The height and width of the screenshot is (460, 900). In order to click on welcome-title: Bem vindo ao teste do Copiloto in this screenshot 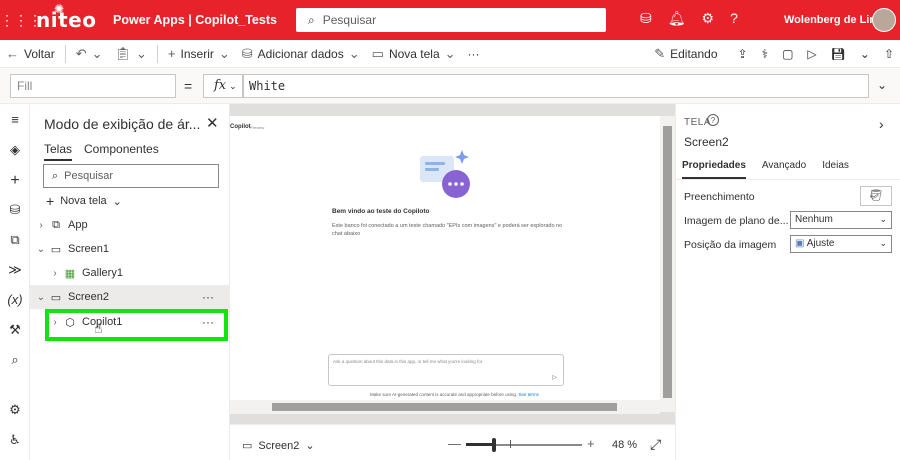, I will do `click(381, 211)`.